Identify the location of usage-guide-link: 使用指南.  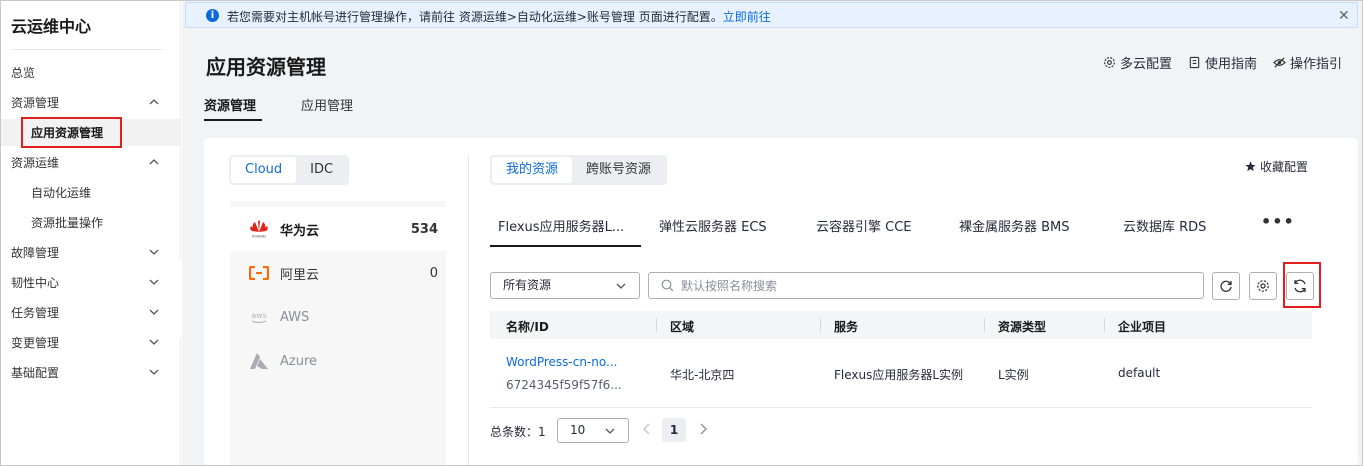
(1222, 62).